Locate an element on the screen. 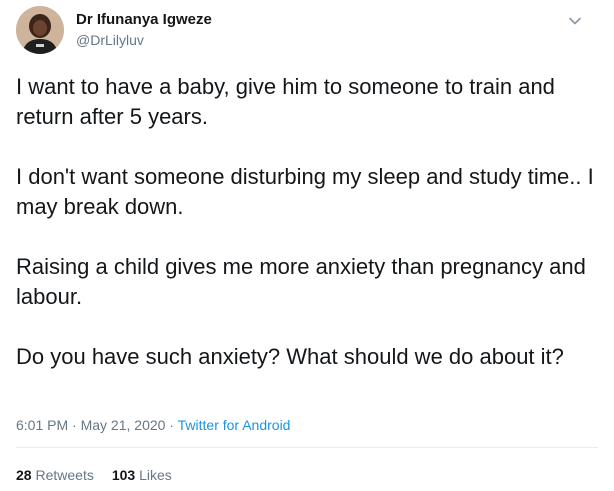 The height and width of the screenshot is (491, 614). retweets-count: 28 is located at coordinates (24, 475).